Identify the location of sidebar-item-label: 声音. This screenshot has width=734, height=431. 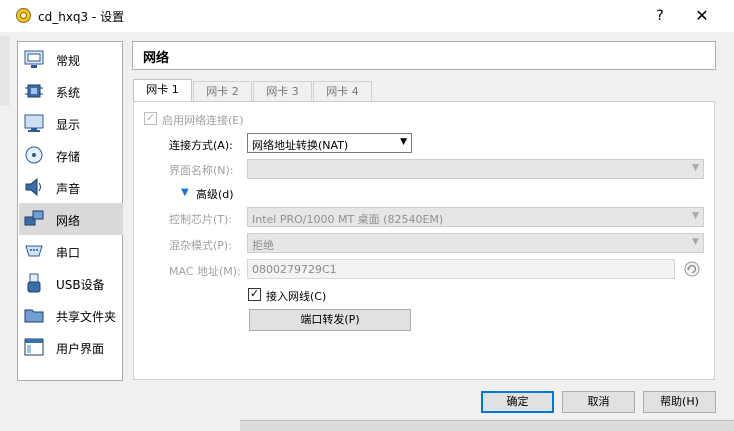
(68, 189).